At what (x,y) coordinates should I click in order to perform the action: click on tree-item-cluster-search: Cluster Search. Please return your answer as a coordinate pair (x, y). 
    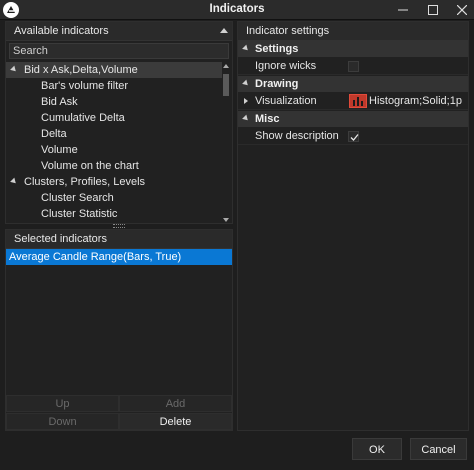
    Looking at the image, I should click on (114, 198).